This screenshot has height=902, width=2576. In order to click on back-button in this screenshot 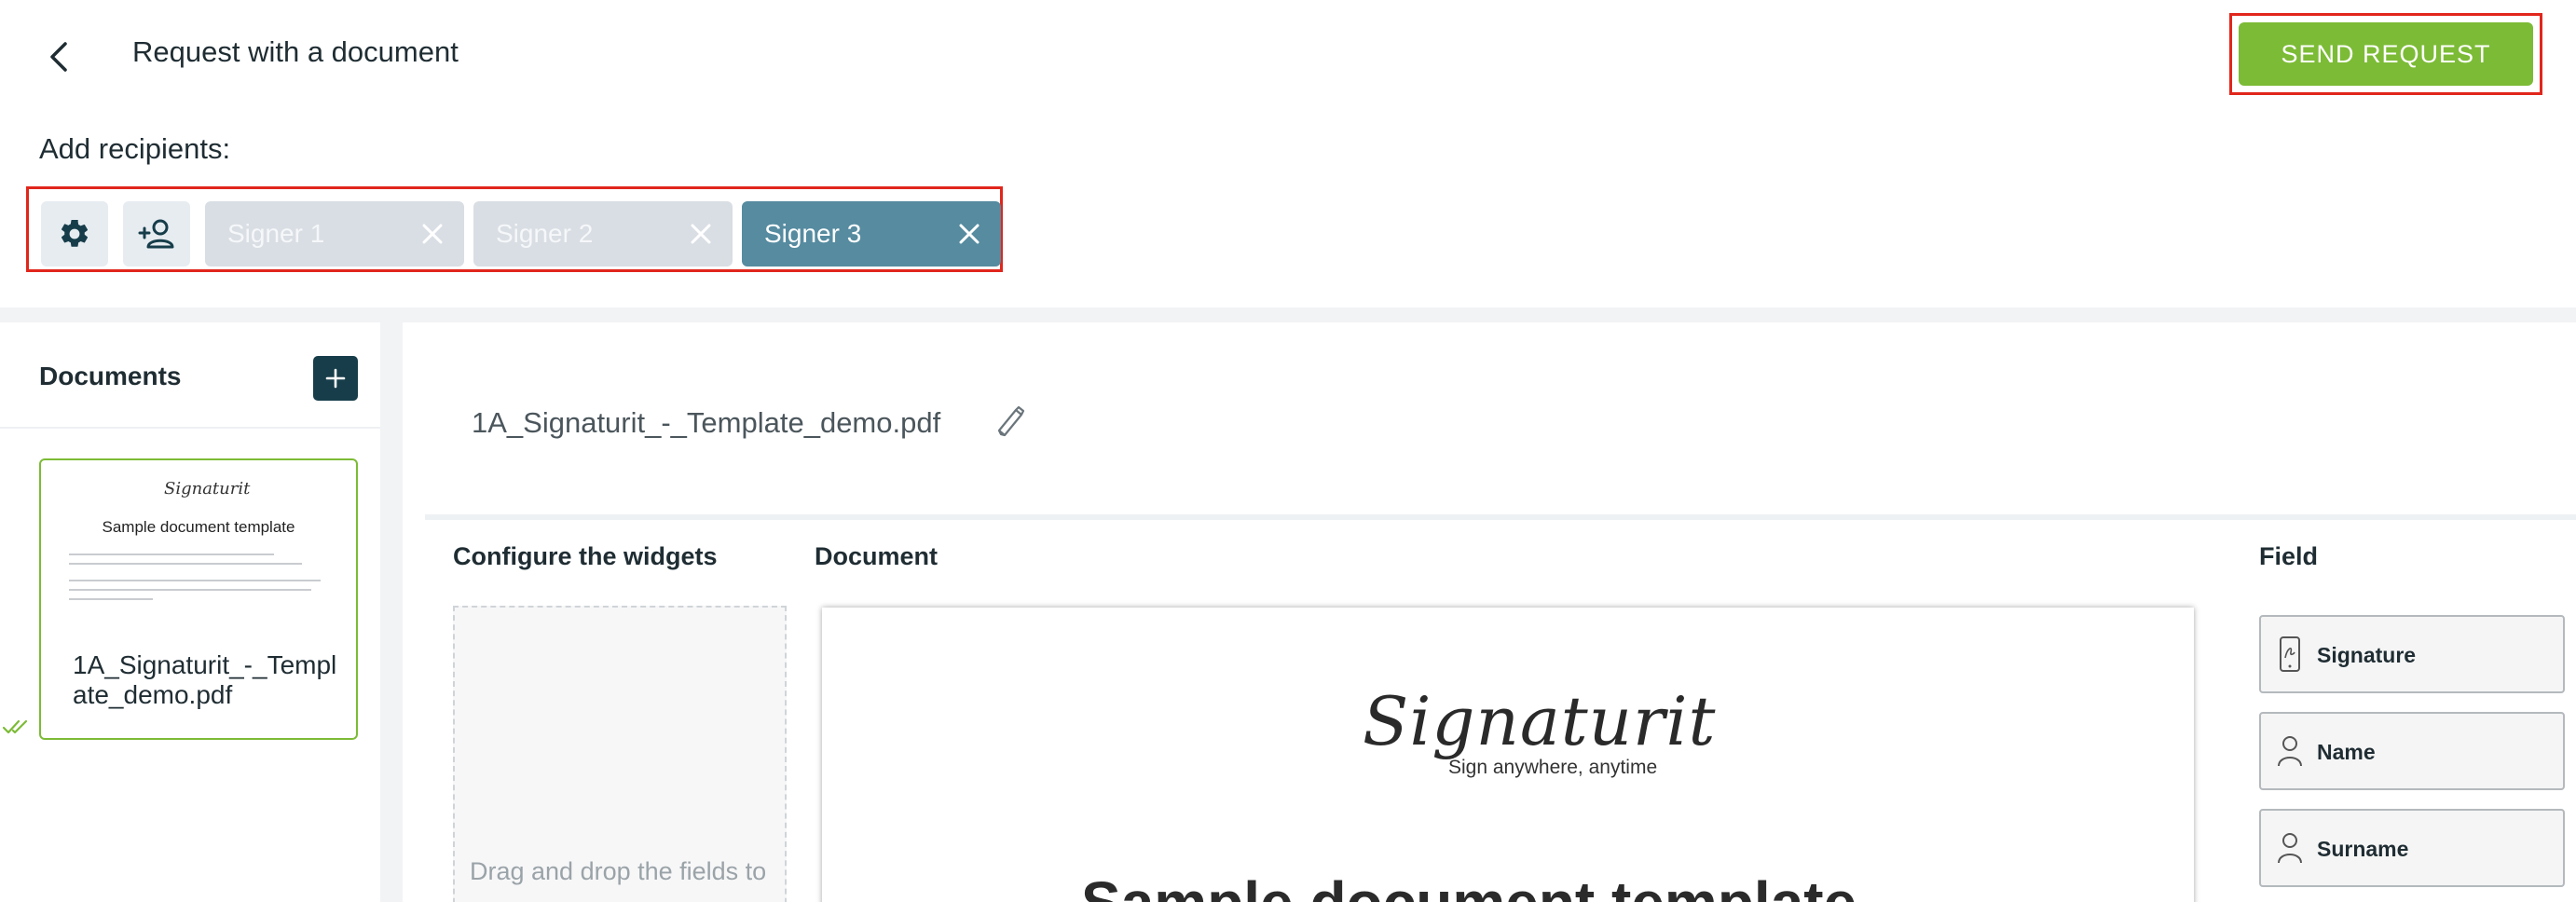, I will do `click(58, 57)`.